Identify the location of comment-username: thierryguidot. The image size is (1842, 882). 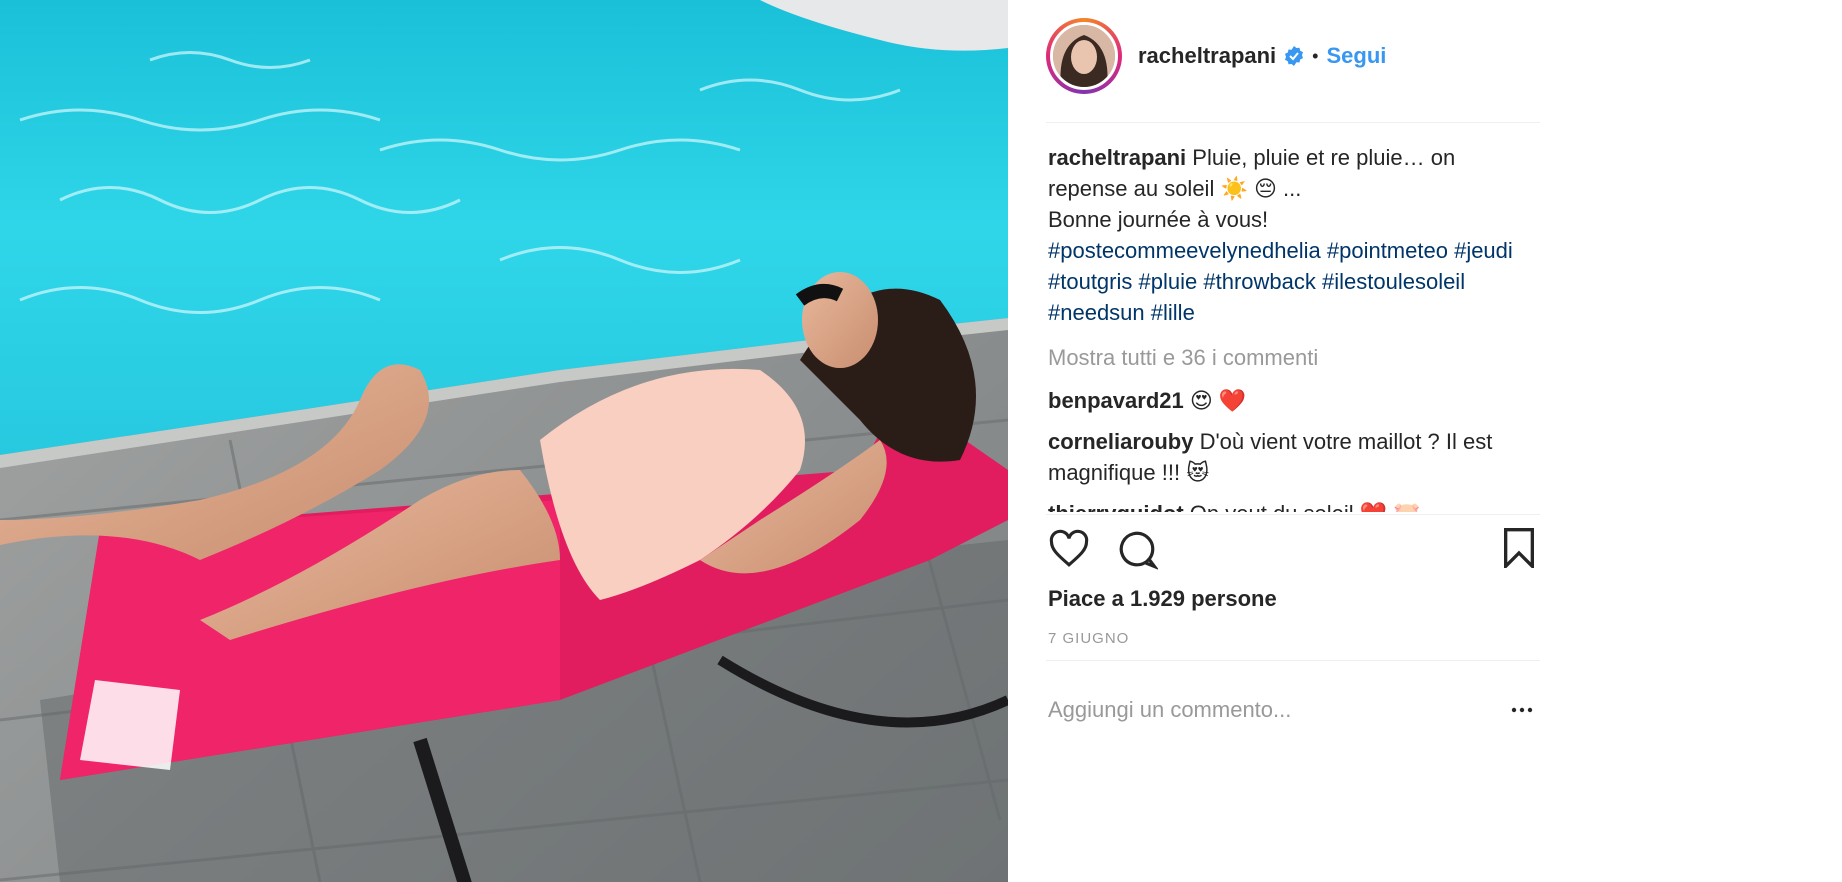
(1116, 506).